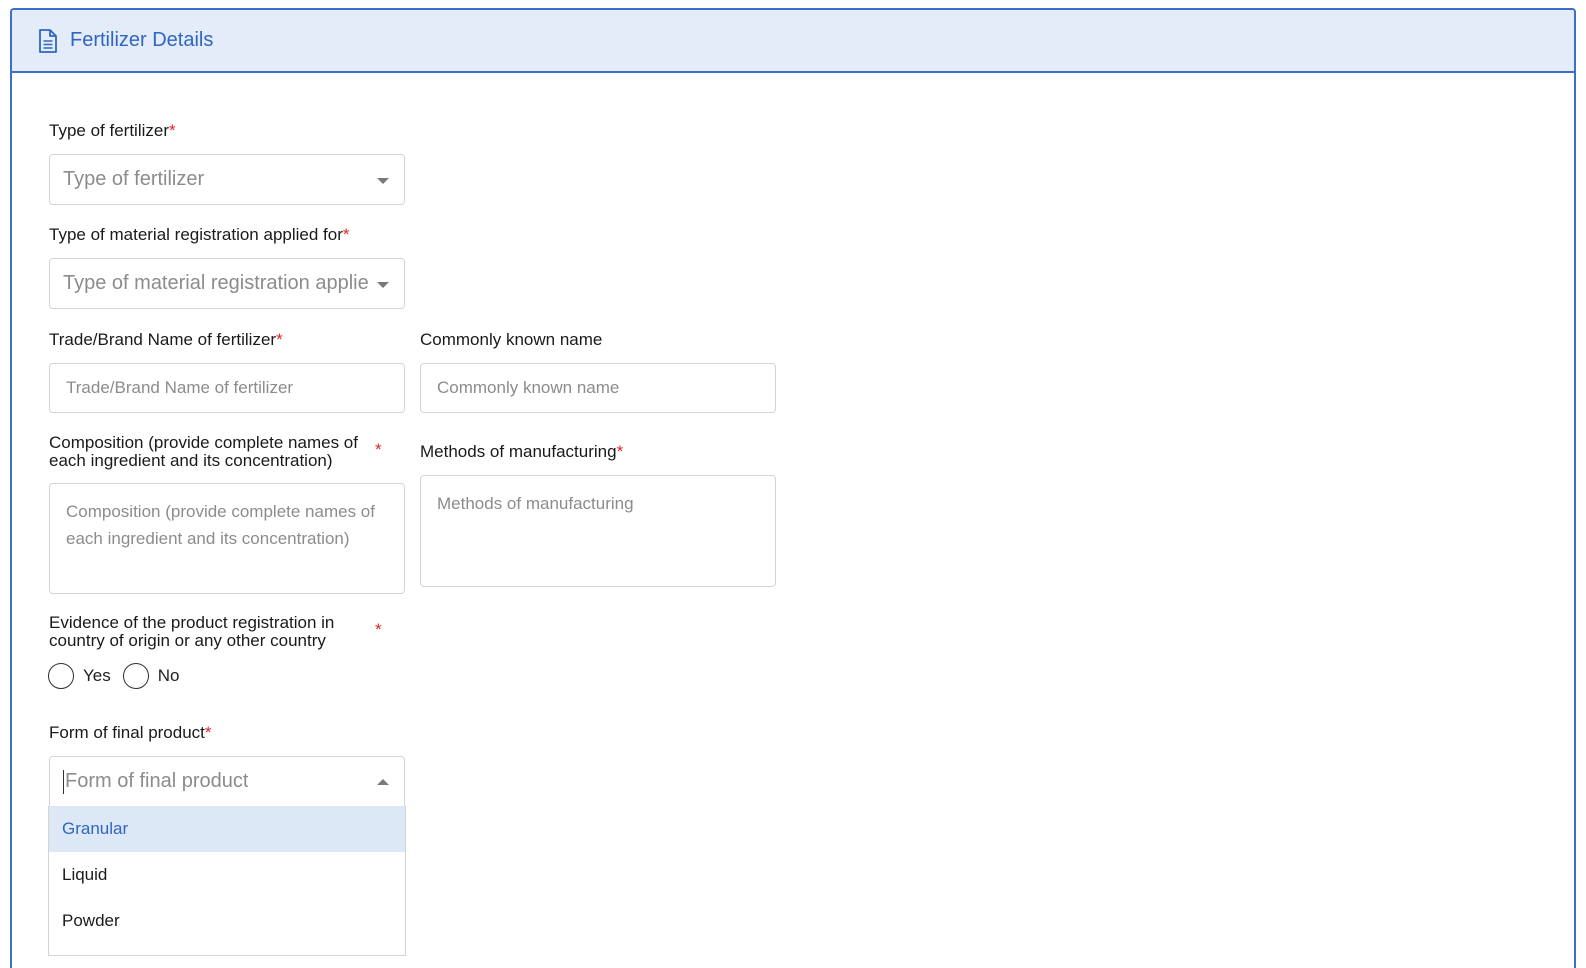  I want to click on dropdown-option-granular: Granular, so click(227, 829).